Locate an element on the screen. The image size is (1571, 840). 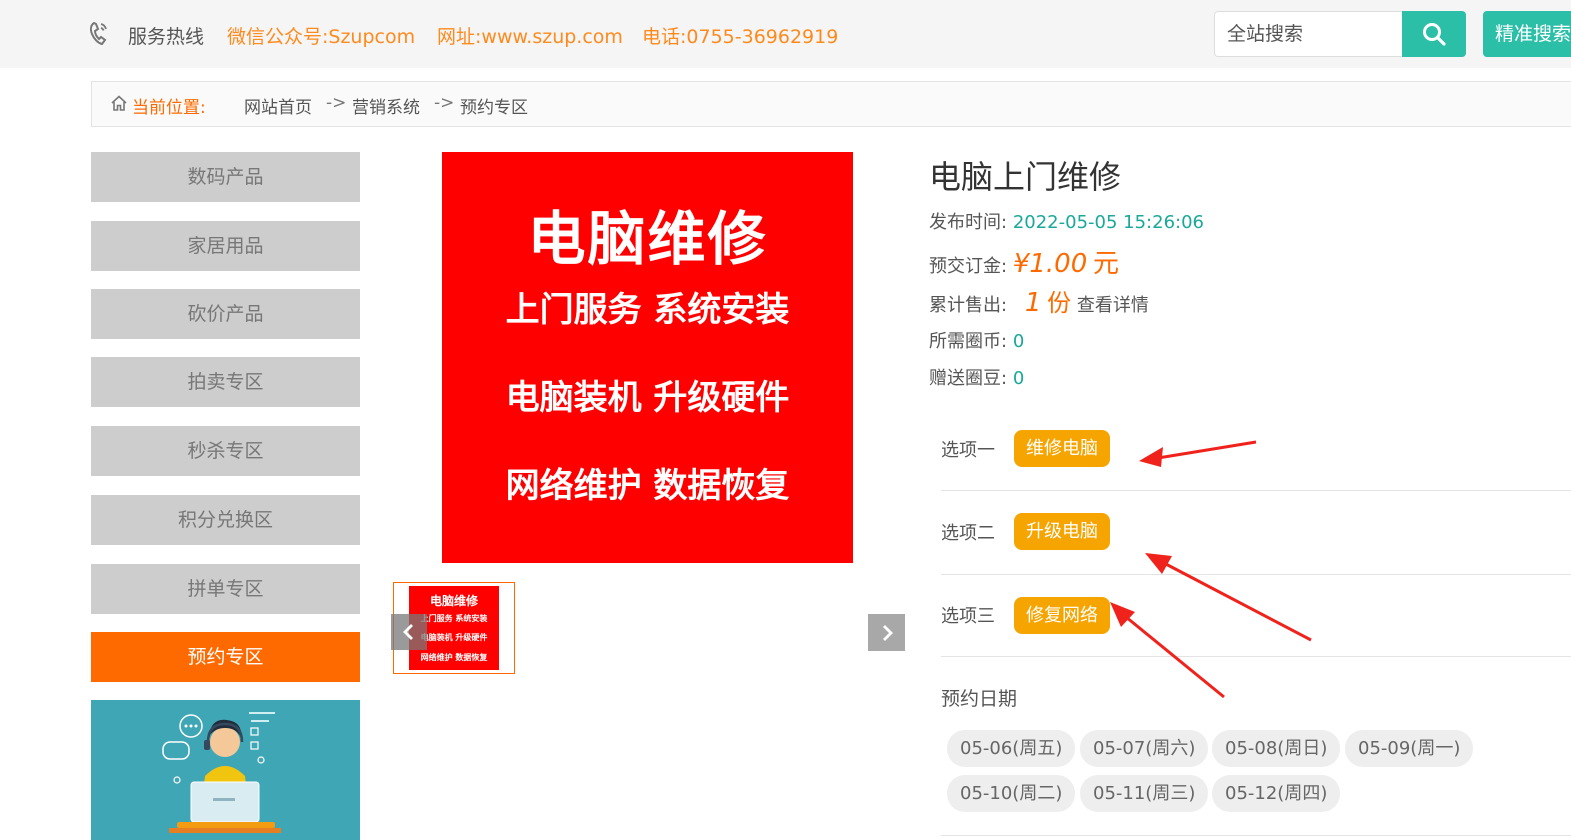
bean-row: 赠送圈豆: 0 is located at coordinates (976, 377).